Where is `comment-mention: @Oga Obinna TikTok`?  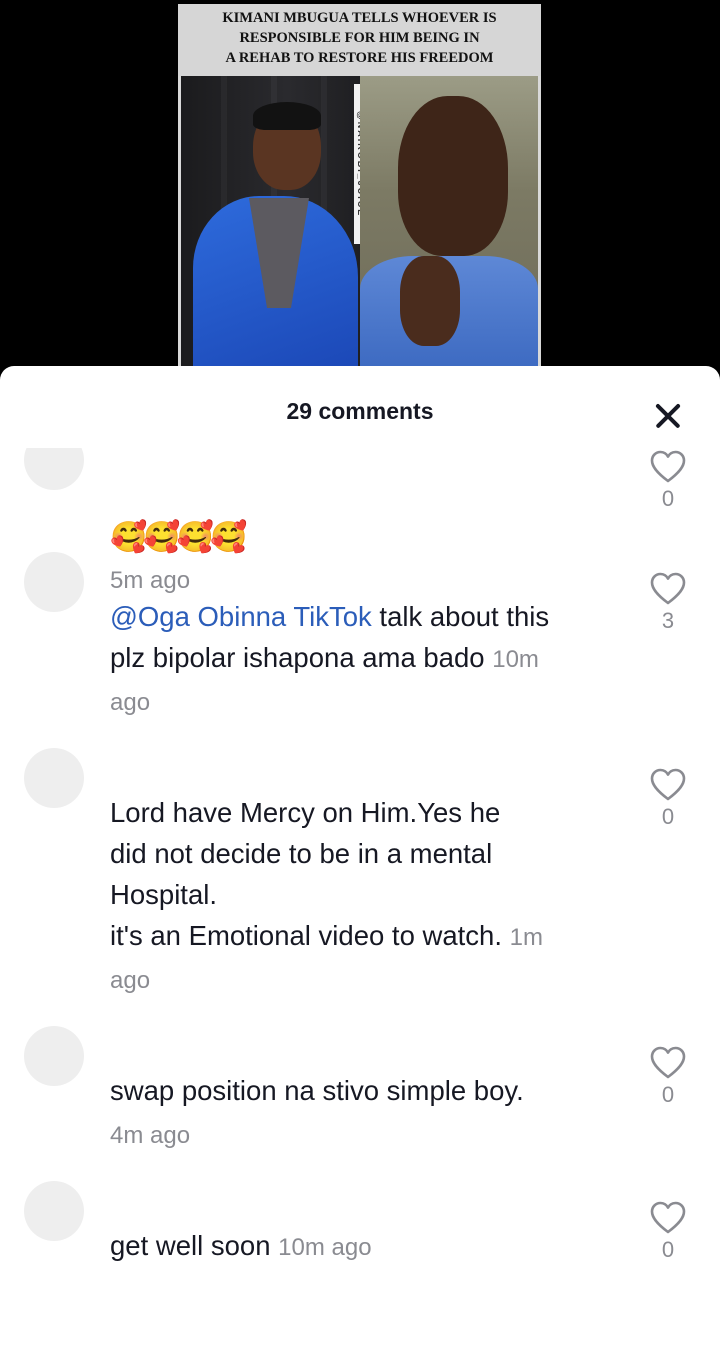
comment-mention: @Oga Obinna TikTok is located at coordinates (241, 616).